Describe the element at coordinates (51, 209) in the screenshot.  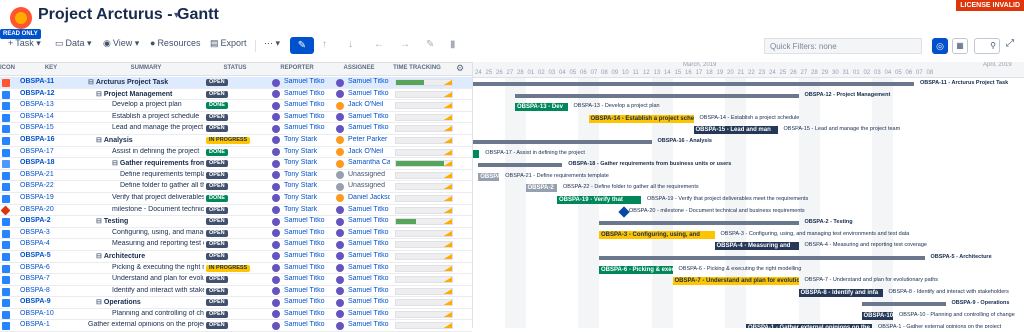
I see `issue-key: OBSPA-20` at that location.